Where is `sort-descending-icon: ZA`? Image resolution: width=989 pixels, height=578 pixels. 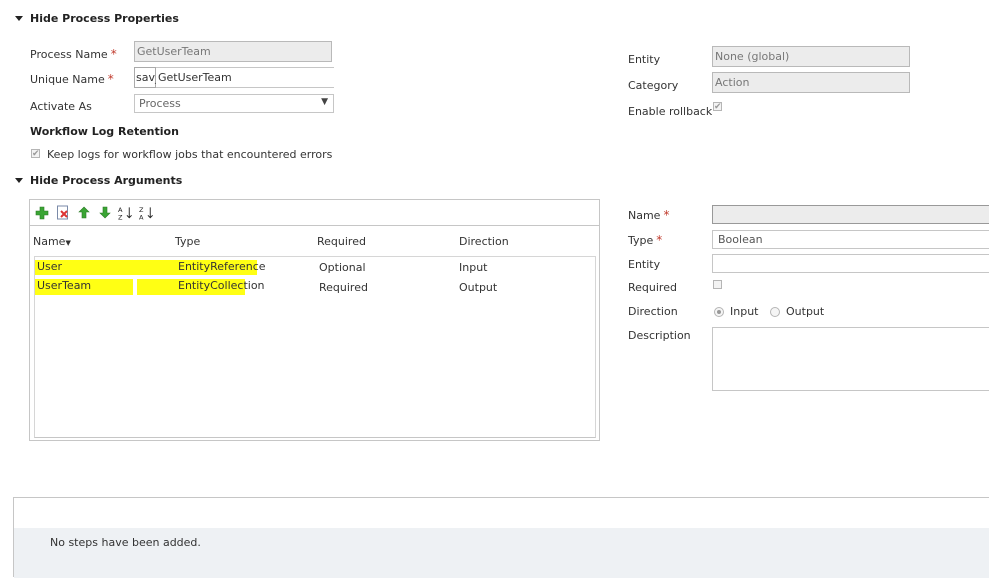 sort-descending-icon: ZA is located at coordinates (146, 213).